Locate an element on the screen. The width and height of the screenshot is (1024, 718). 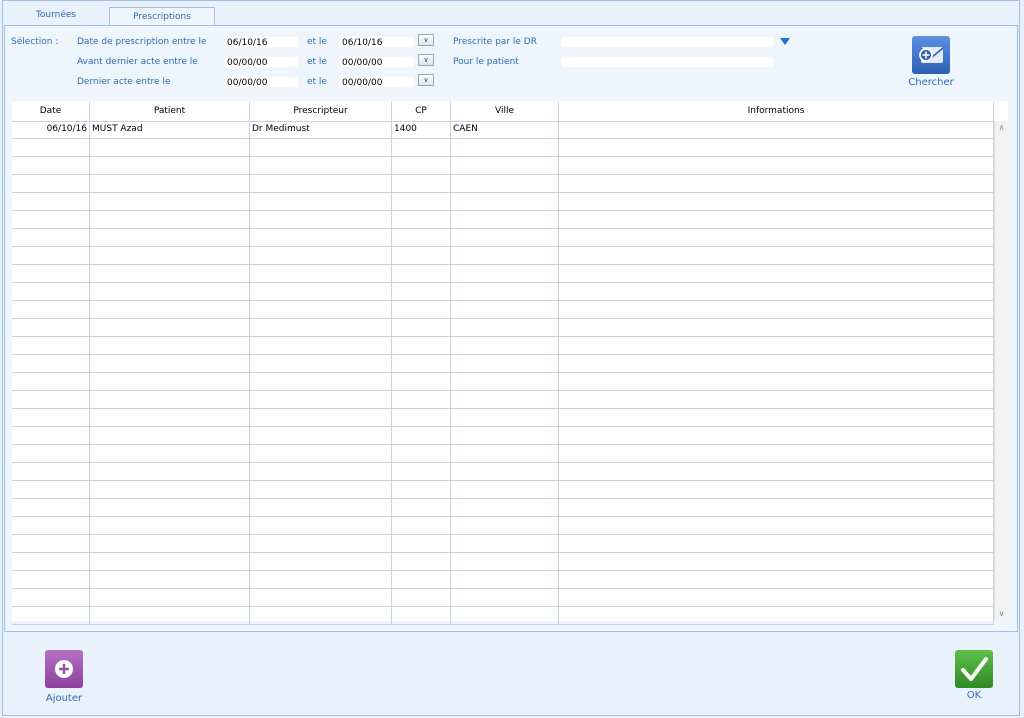
add-button-label: Ajouter is located at coordinates (64, 698).